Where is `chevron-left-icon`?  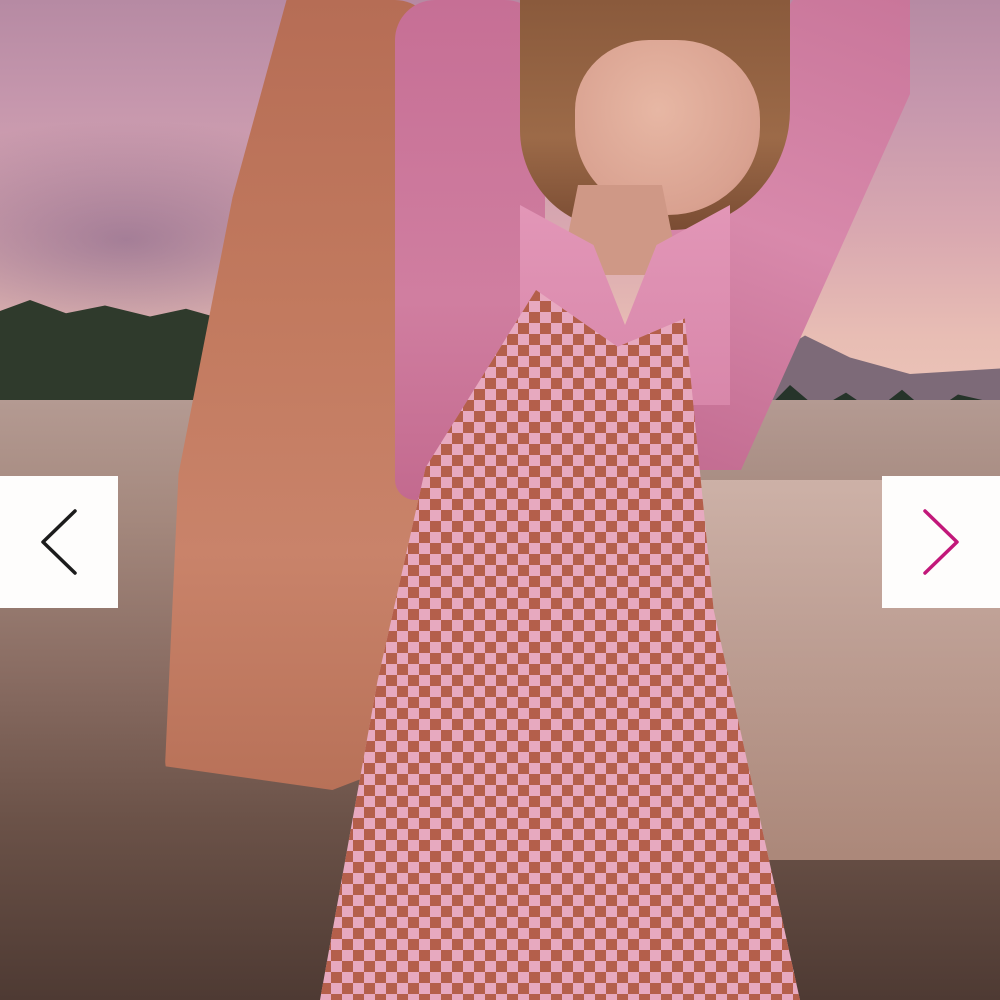 chevron-left-icon is located at coordinates (59, 542).